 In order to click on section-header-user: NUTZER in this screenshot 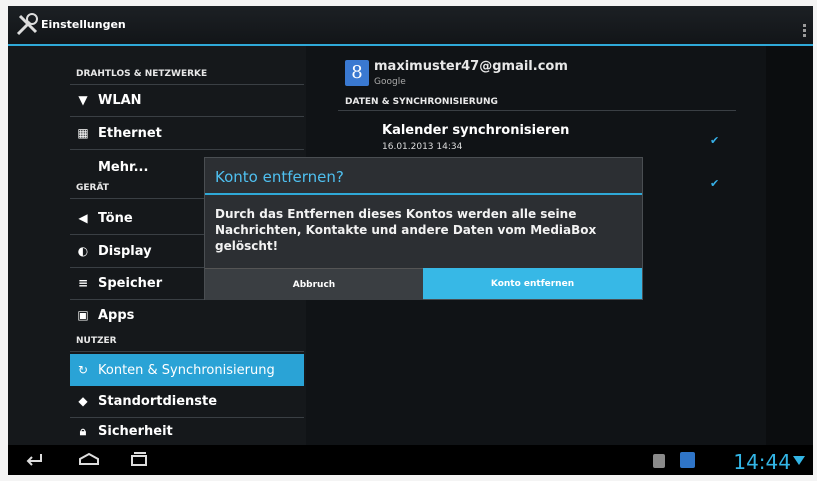, I will do `click(96, 341)`.